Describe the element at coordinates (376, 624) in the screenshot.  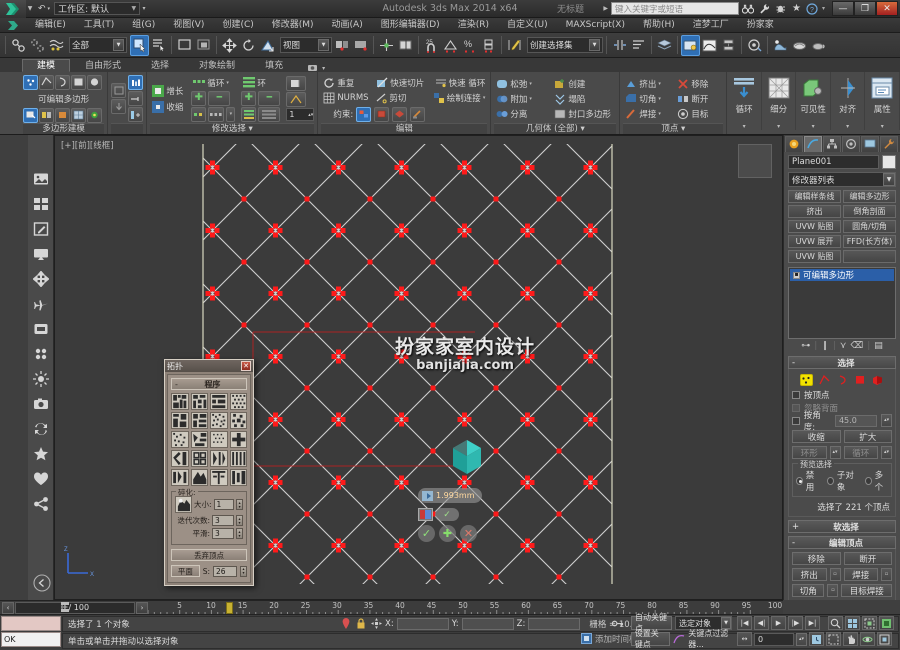
I see `absolute-mode-icon` at that location.